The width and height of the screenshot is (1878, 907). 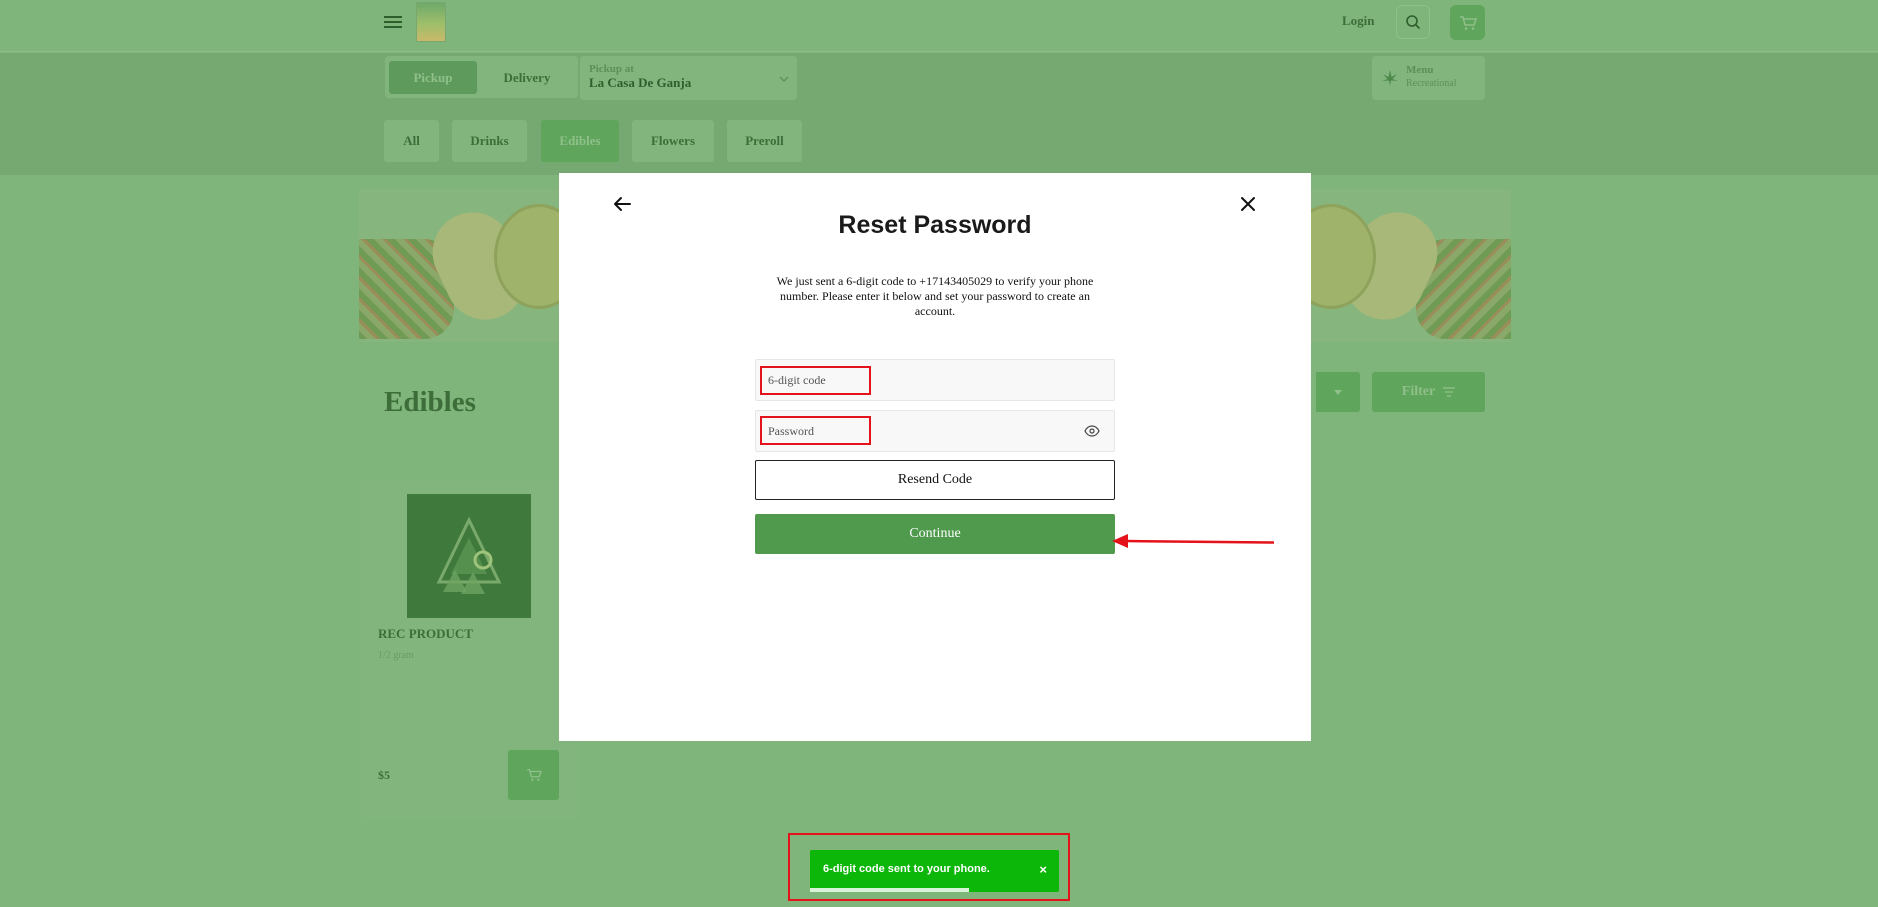 I want to click on cart-button, so click(x=1467, y=22).